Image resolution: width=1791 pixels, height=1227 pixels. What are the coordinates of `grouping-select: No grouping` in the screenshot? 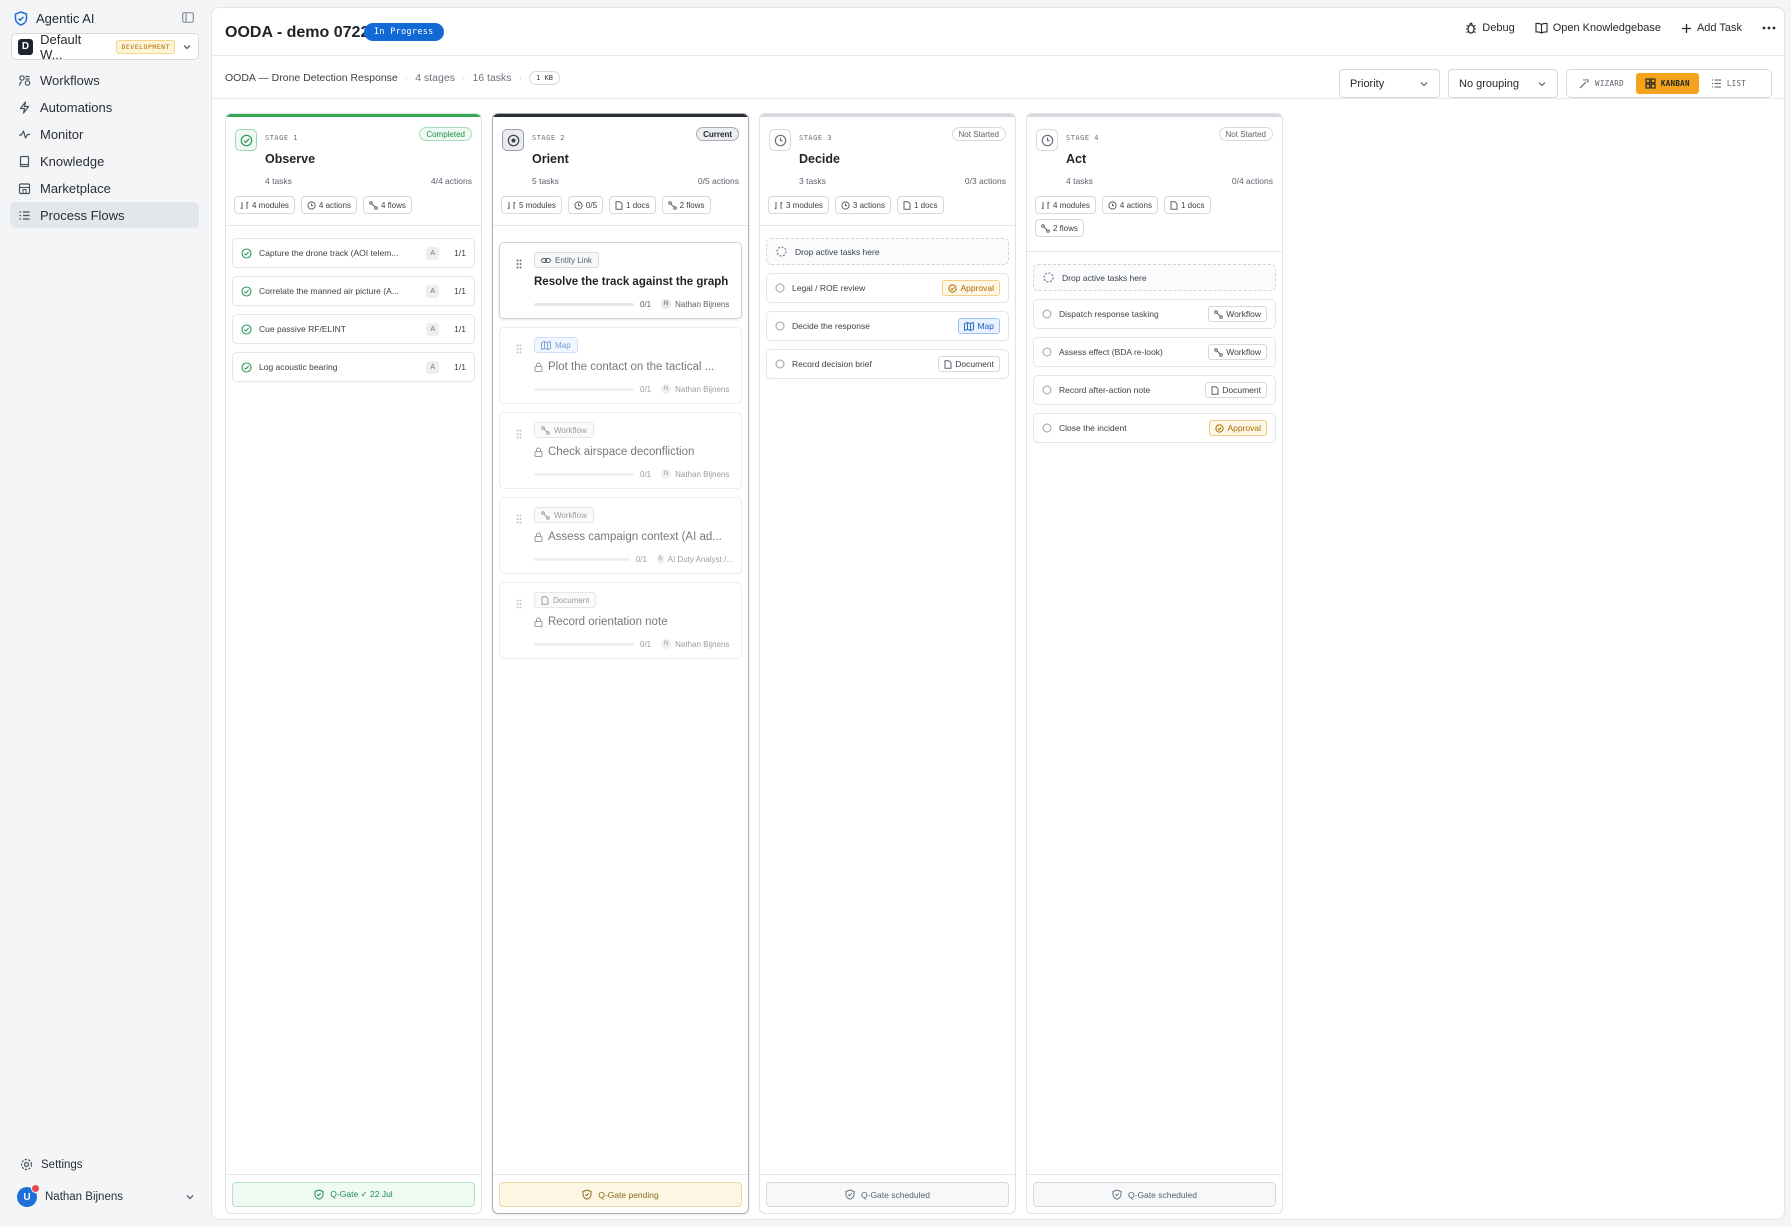 It's located at (1503, 83).